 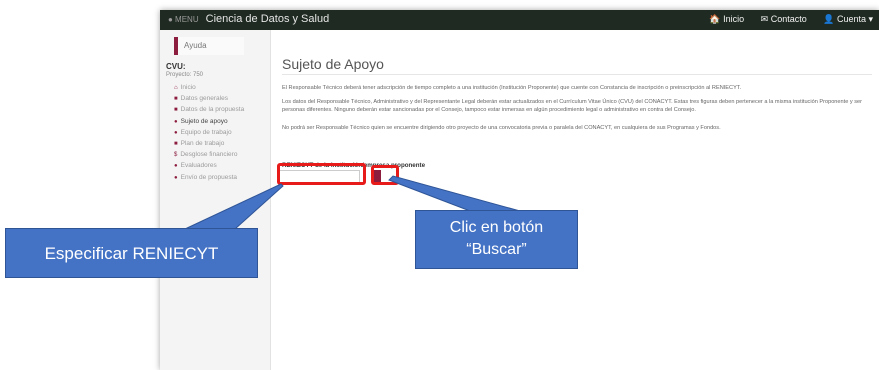 I want to click on project-label: Proyecto: 750, so click(x=185, y=75).